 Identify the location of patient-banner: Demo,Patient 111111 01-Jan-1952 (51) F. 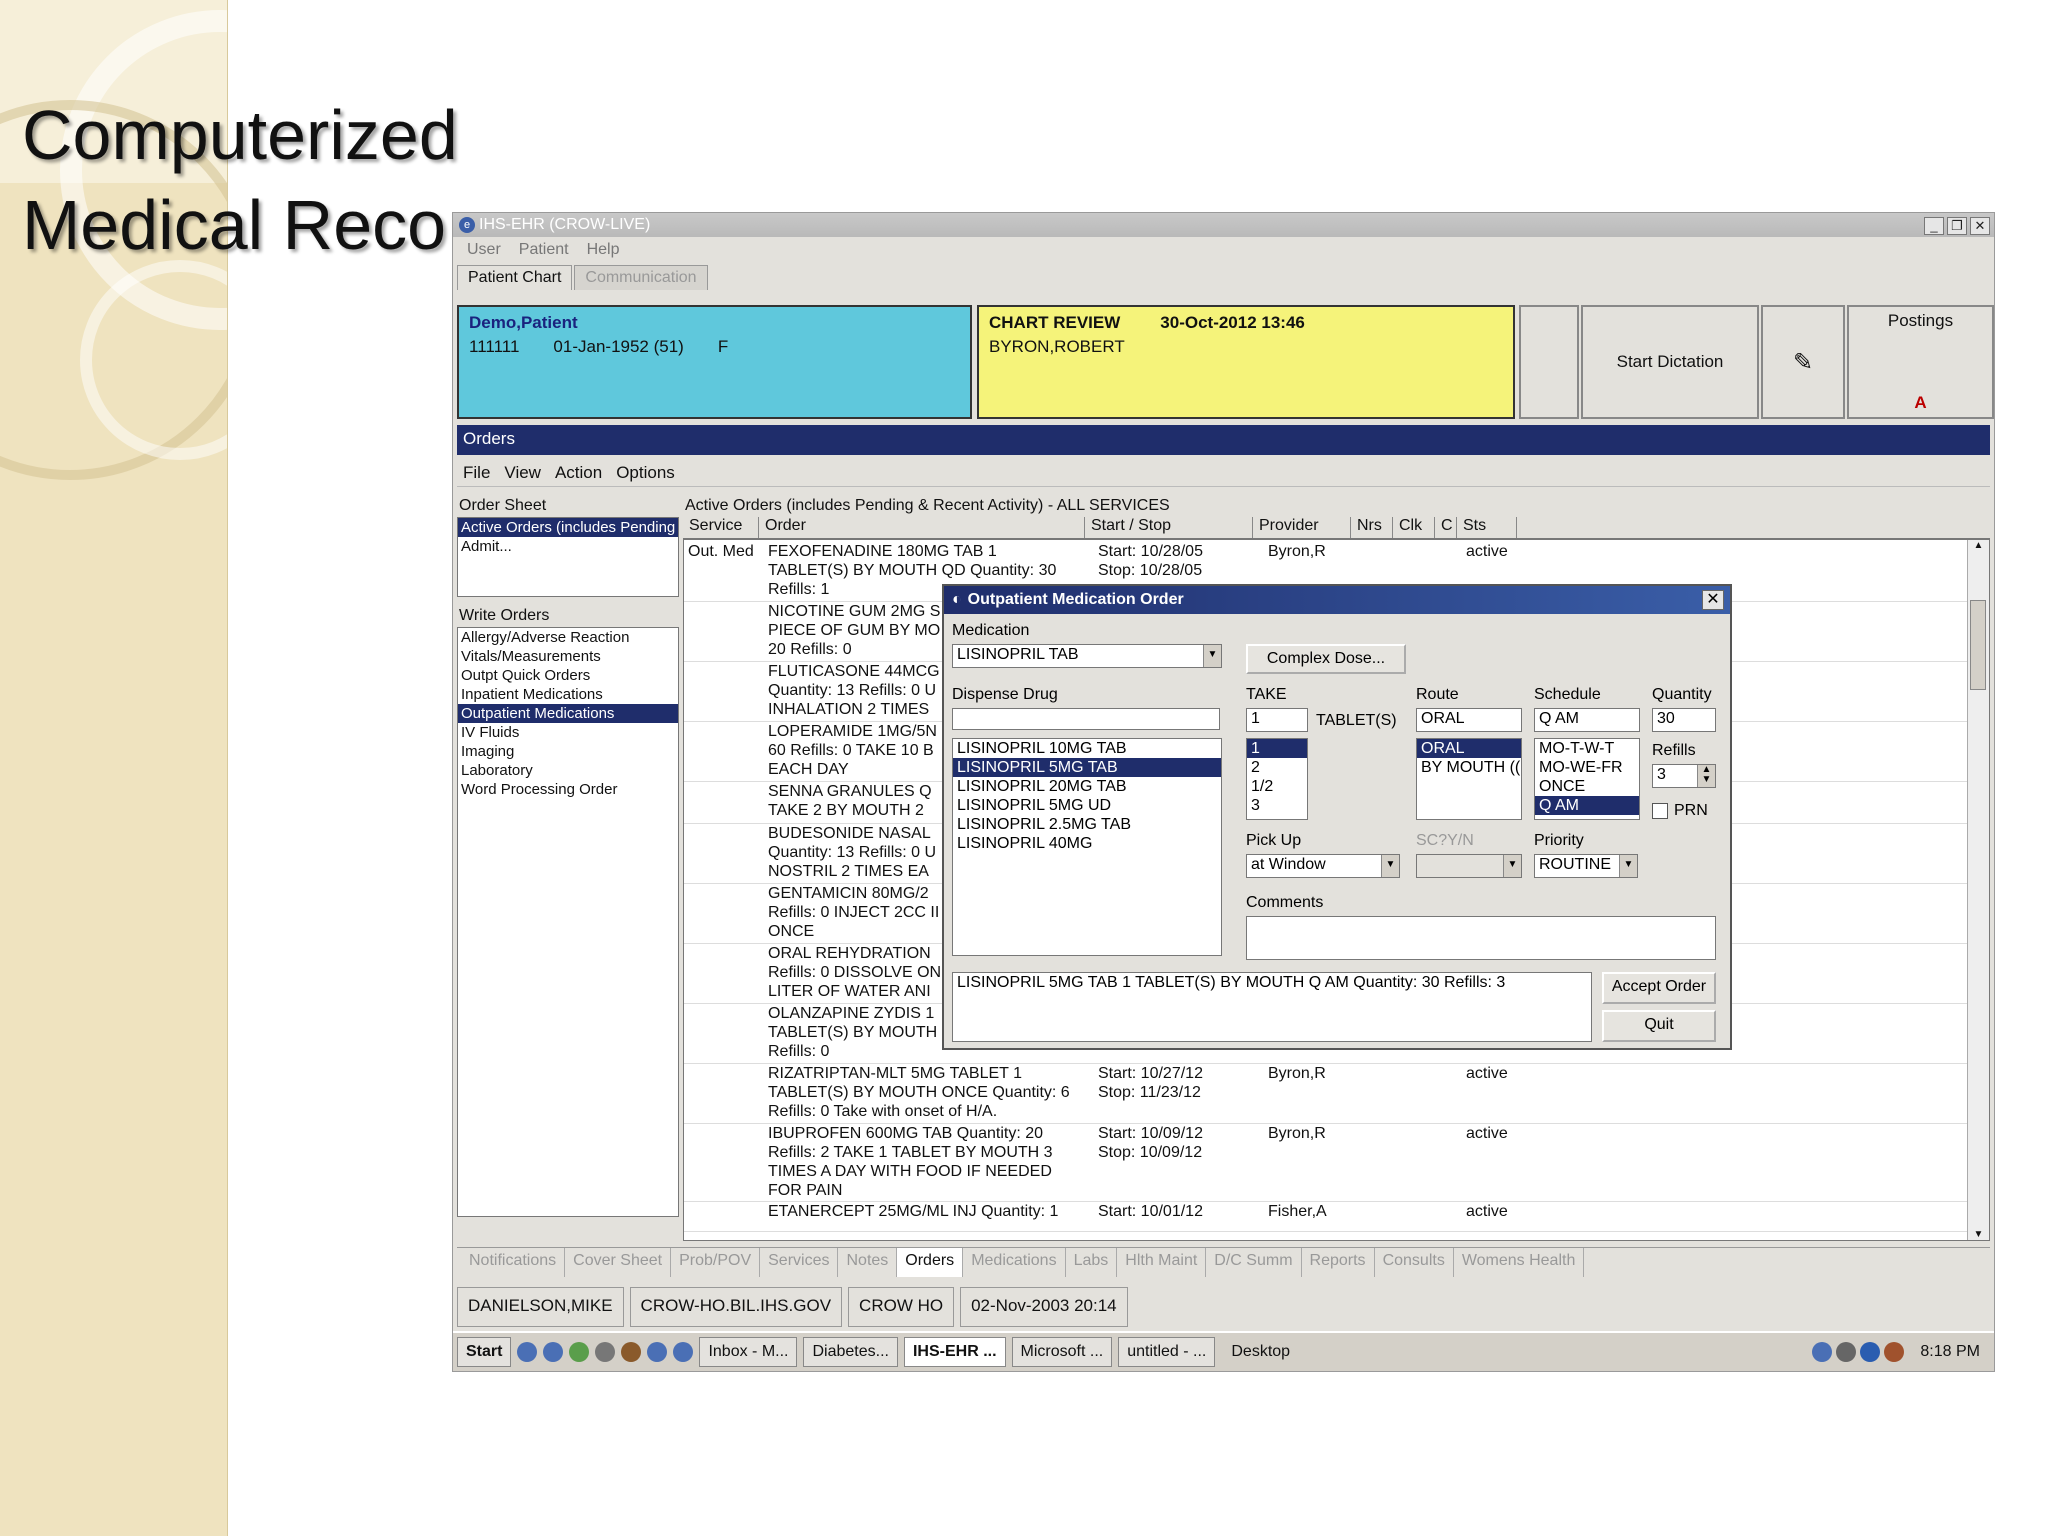
(714, 362).